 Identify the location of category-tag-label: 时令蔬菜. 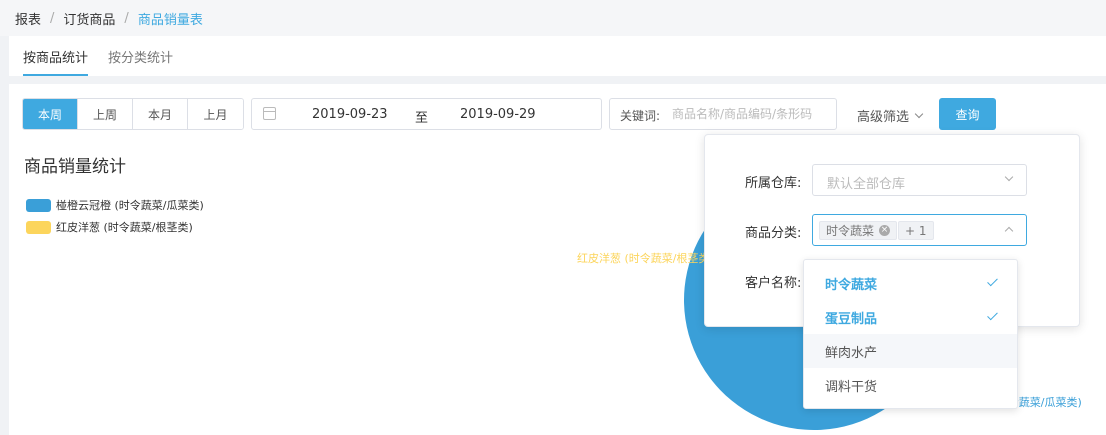
(850, 231).